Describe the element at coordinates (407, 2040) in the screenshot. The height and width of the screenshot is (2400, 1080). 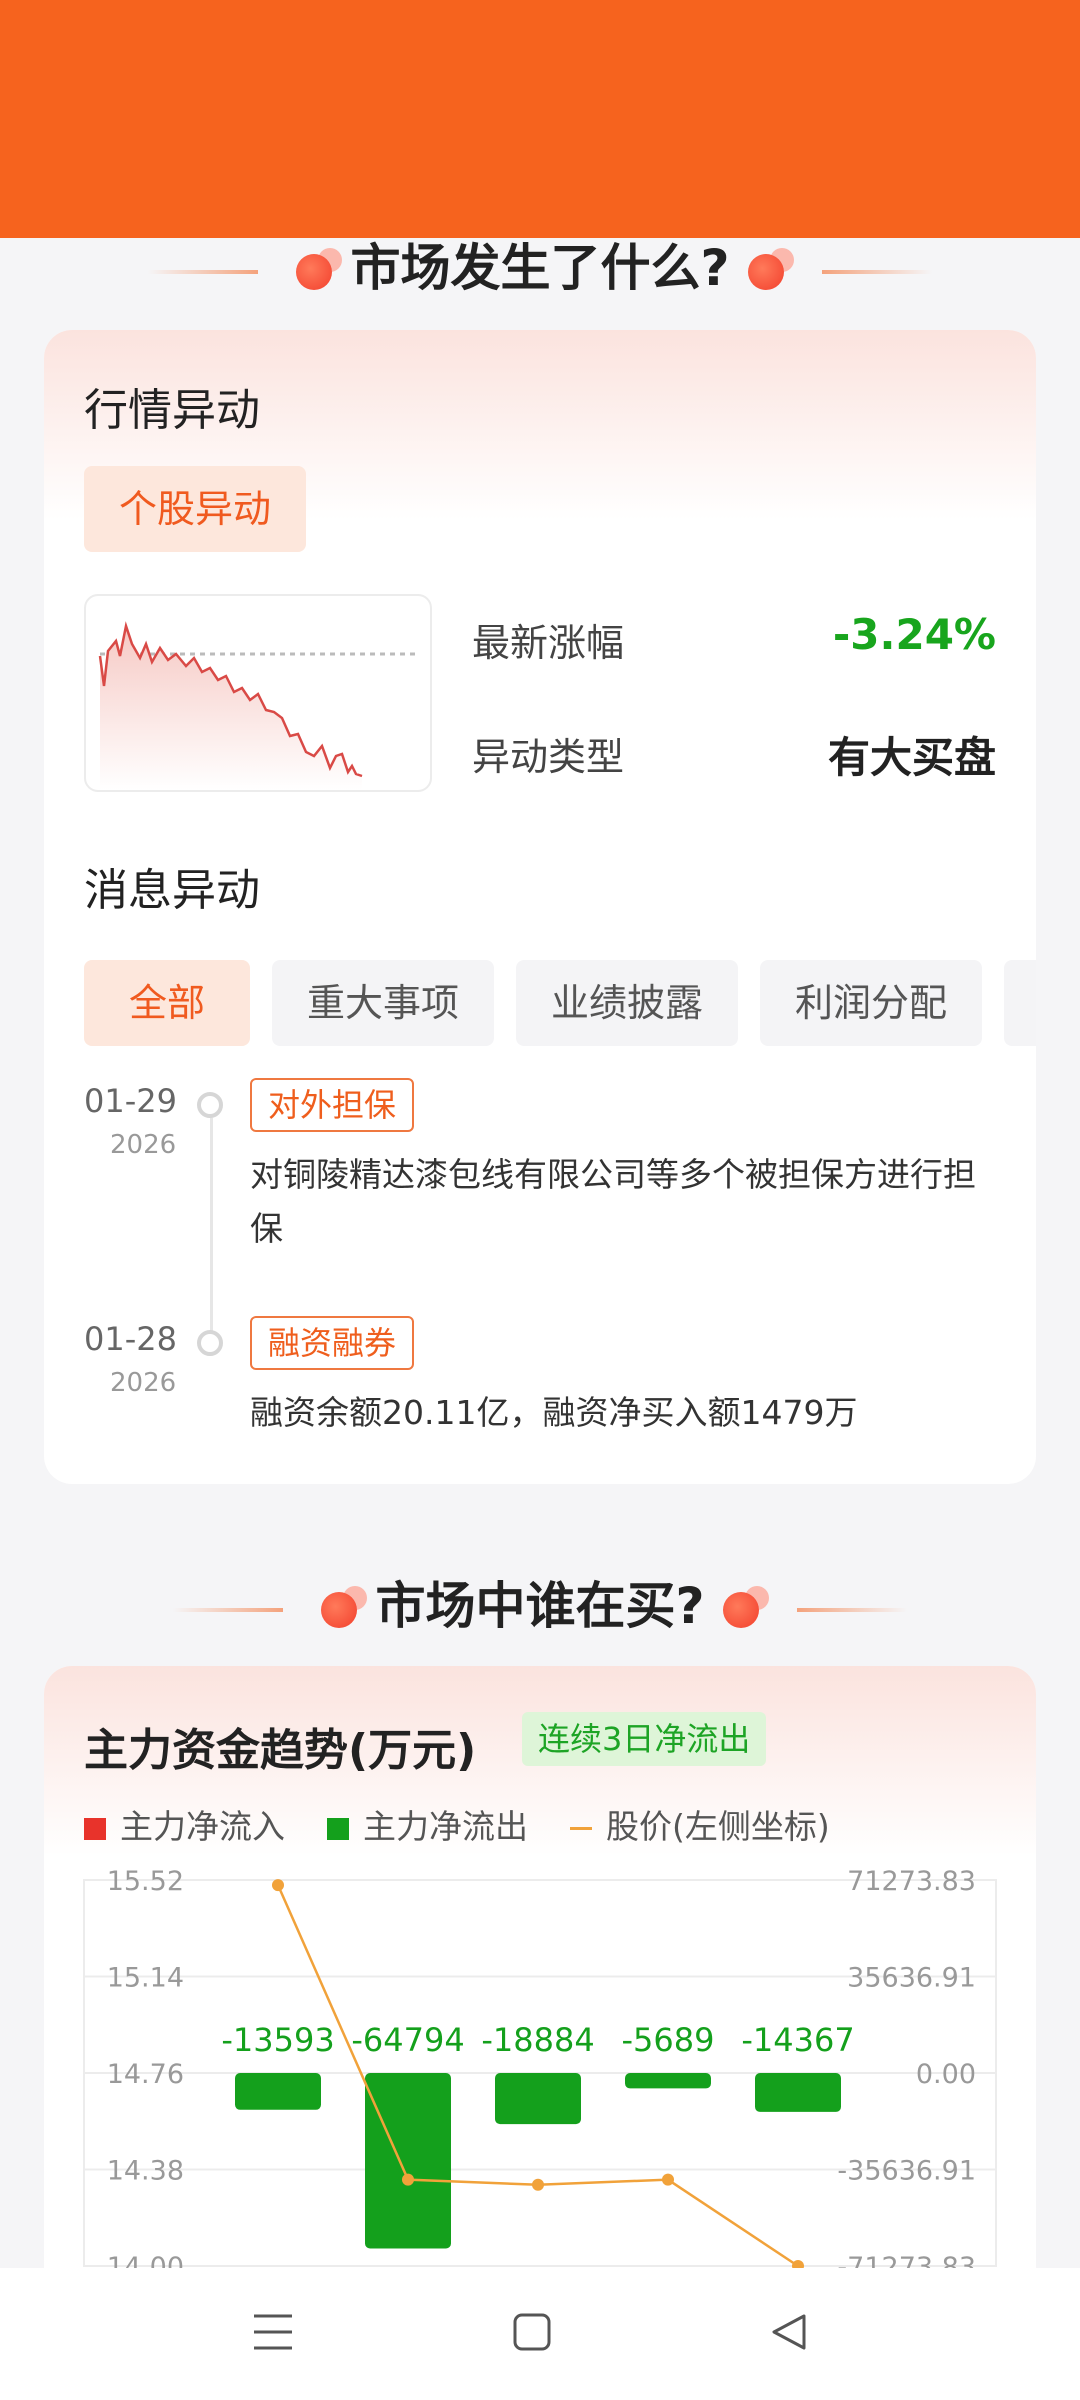
I see `bar-value-label: -64794` at that location.